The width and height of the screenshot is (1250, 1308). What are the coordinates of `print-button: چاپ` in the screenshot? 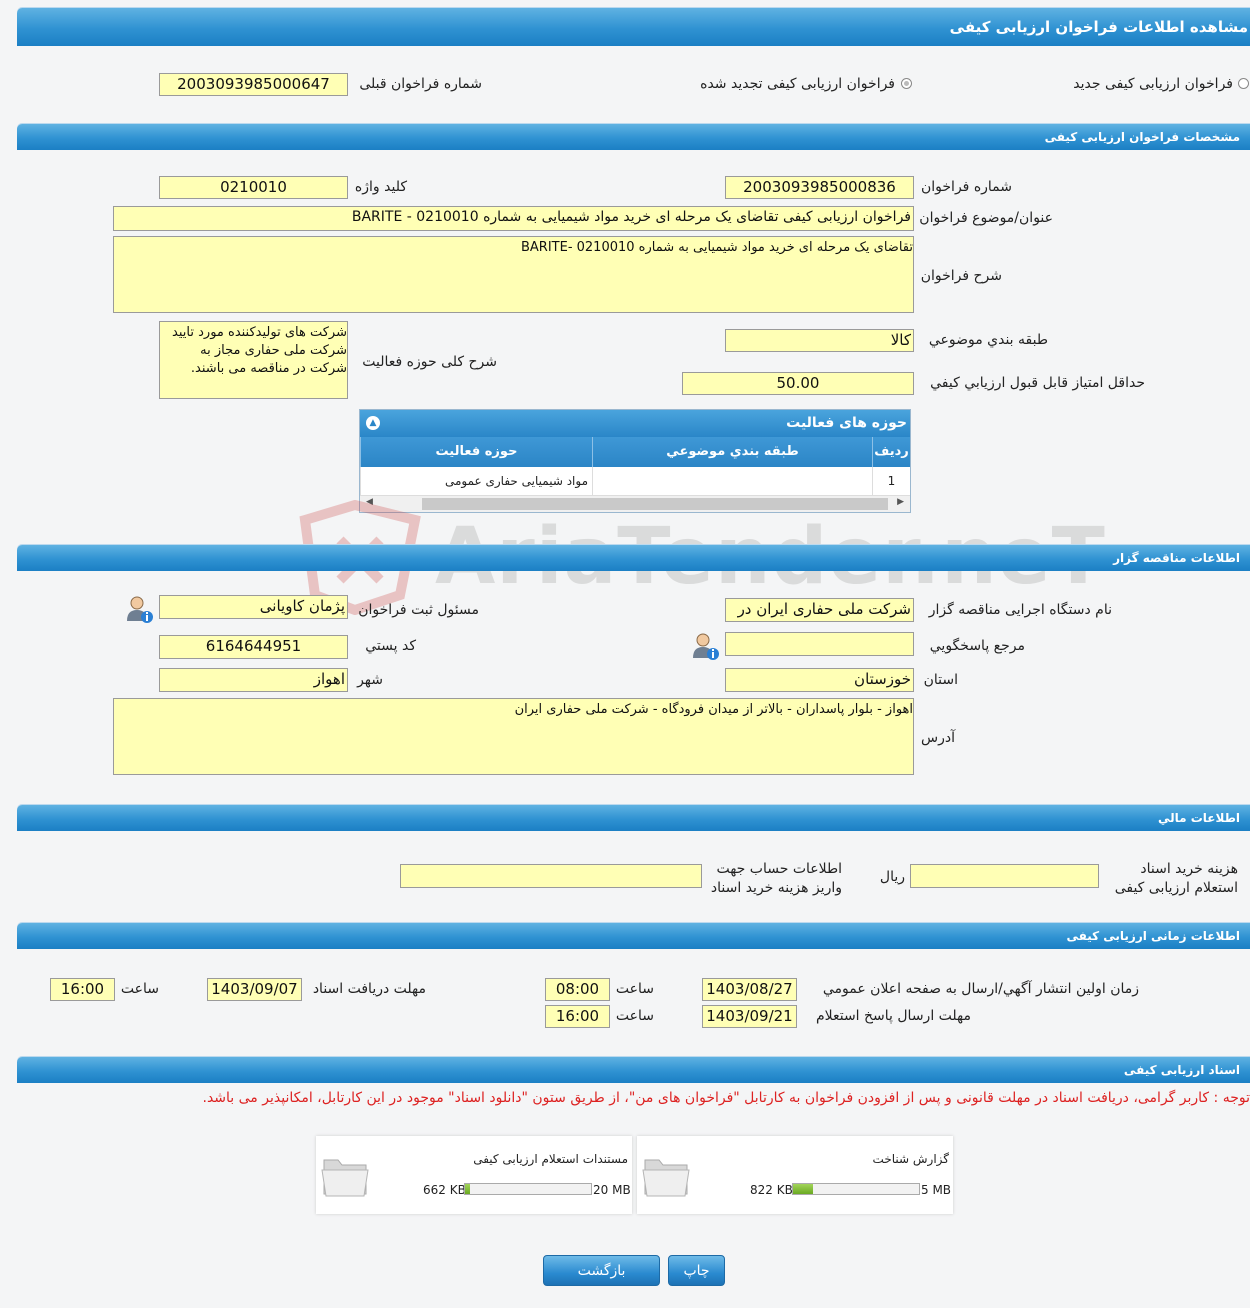 It's located at (696, 1270).